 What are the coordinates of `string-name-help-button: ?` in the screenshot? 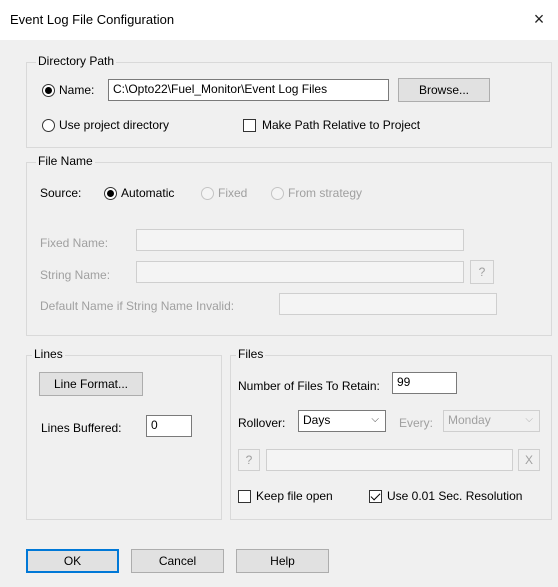 It's located at (482, 272).